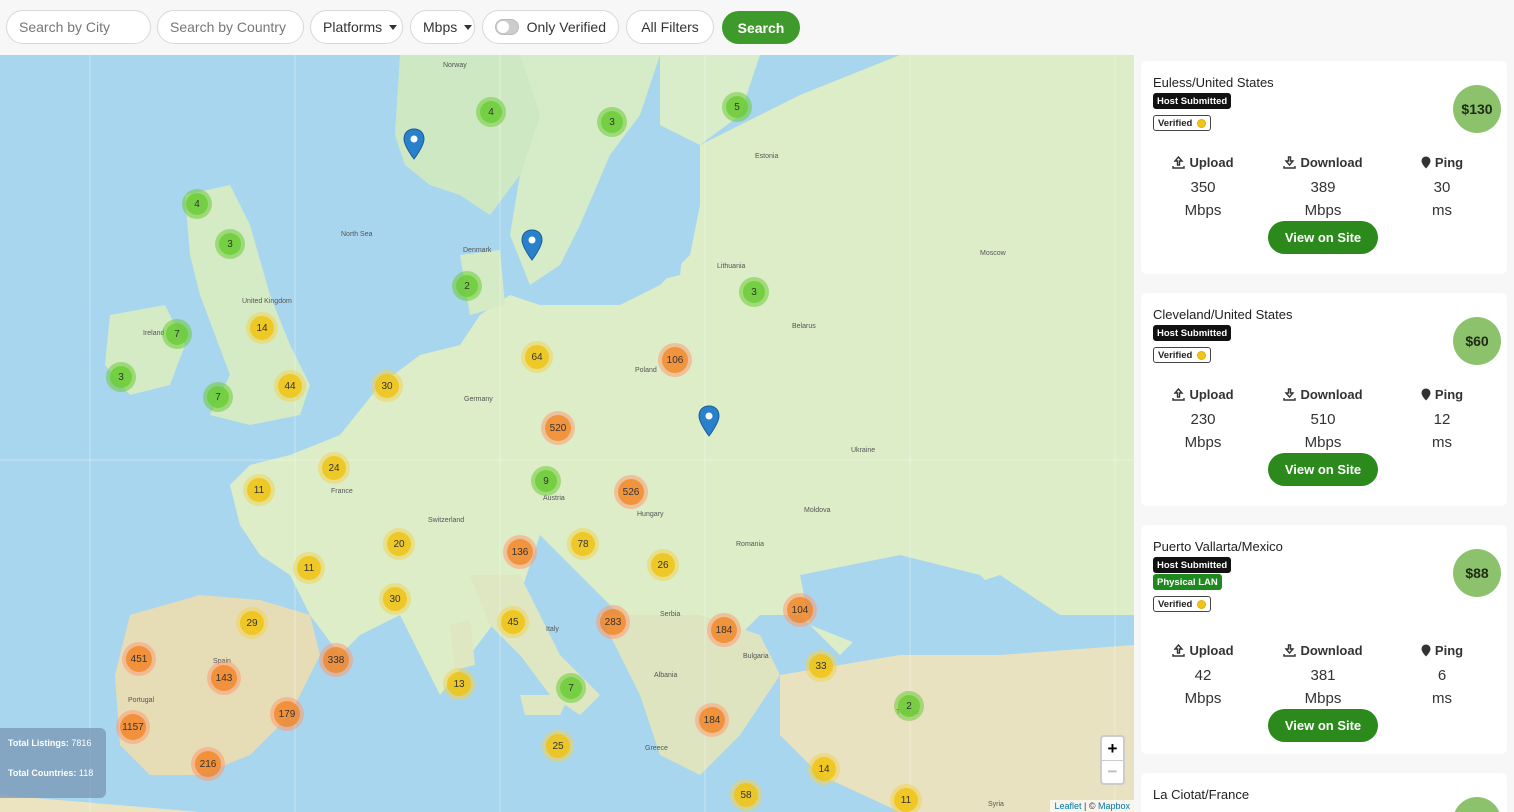 Image resolution: width=1514 pixels, height=812 pixels. Describe the element at coordinates (520, 552) in the screenshot. I see `map-cluster: 136` at that location.